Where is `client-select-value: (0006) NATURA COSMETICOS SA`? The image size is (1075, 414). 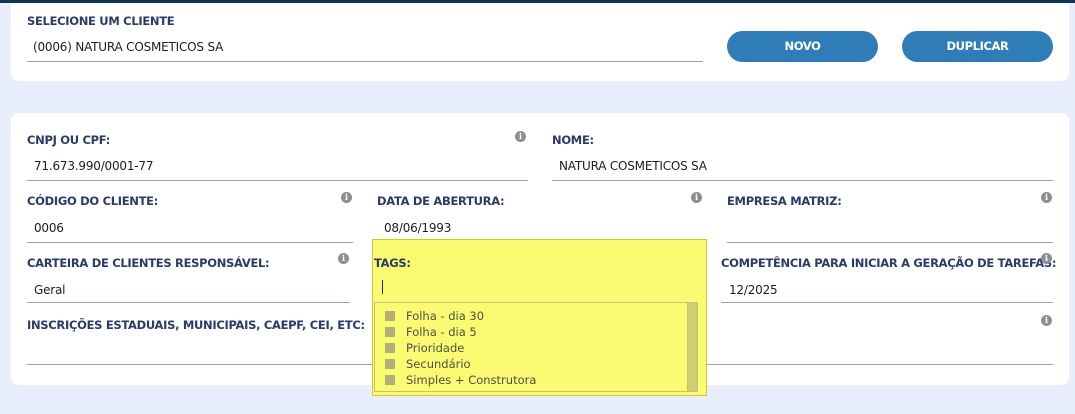 client-select-value: (0006) NATURA COSMETICOS SA is located at coordinates (128, 47).